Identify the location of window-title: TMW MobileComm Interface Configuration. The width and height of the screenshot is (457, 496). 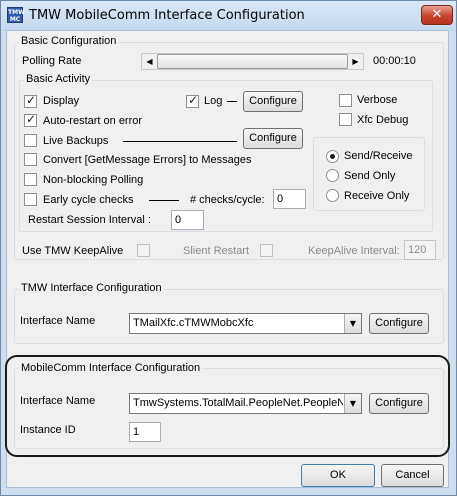
(167, 15).